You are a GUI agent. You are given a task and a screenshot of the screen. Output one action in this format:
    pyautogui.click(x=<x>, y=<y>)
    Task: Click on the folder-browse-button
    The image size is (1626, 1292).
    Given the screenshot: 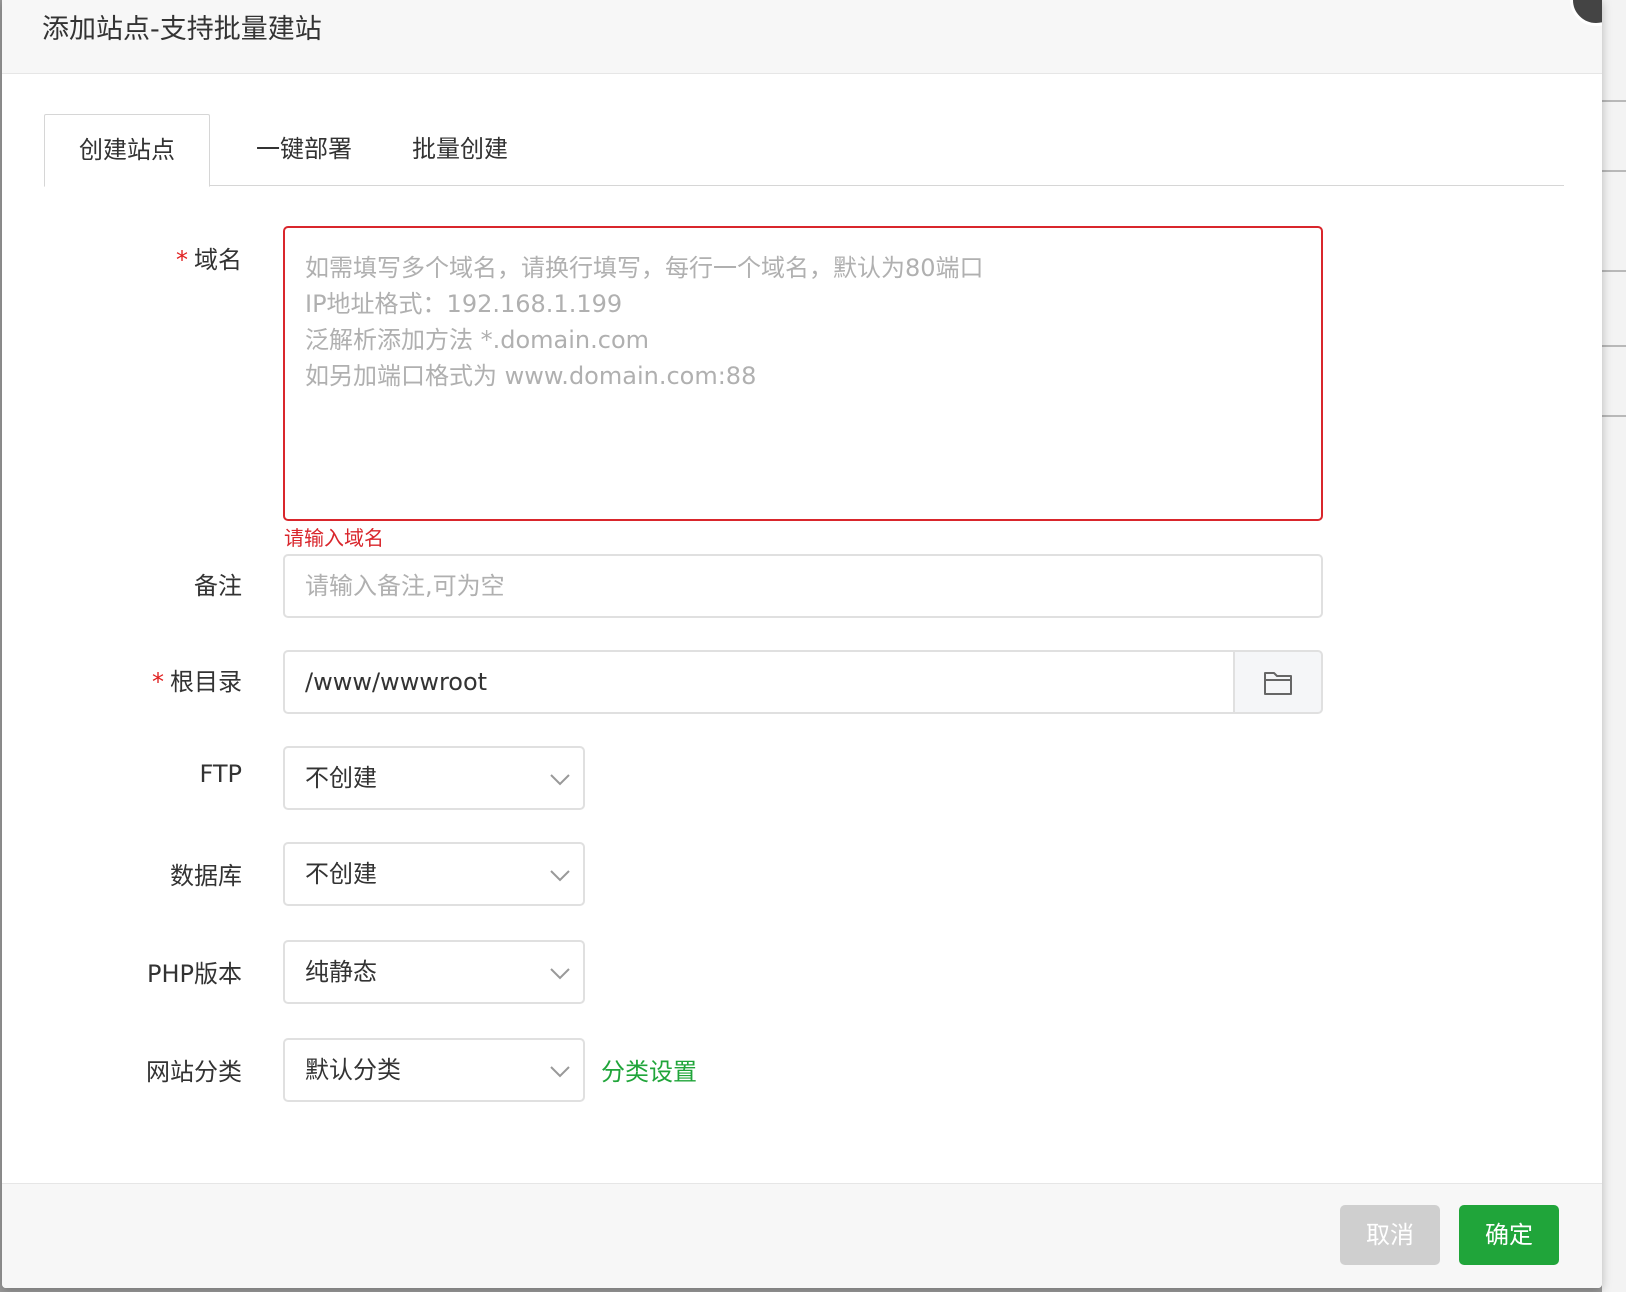 What is the action you would take?
    pyautogui.click(x=1279, y=682)
    